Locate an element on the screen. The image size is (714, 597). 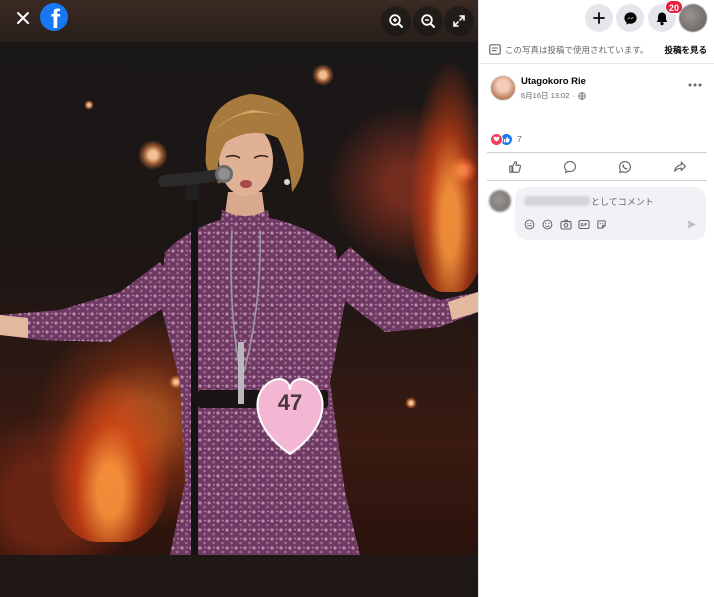
whatsapp-icon is located at coordinates (624, 166).